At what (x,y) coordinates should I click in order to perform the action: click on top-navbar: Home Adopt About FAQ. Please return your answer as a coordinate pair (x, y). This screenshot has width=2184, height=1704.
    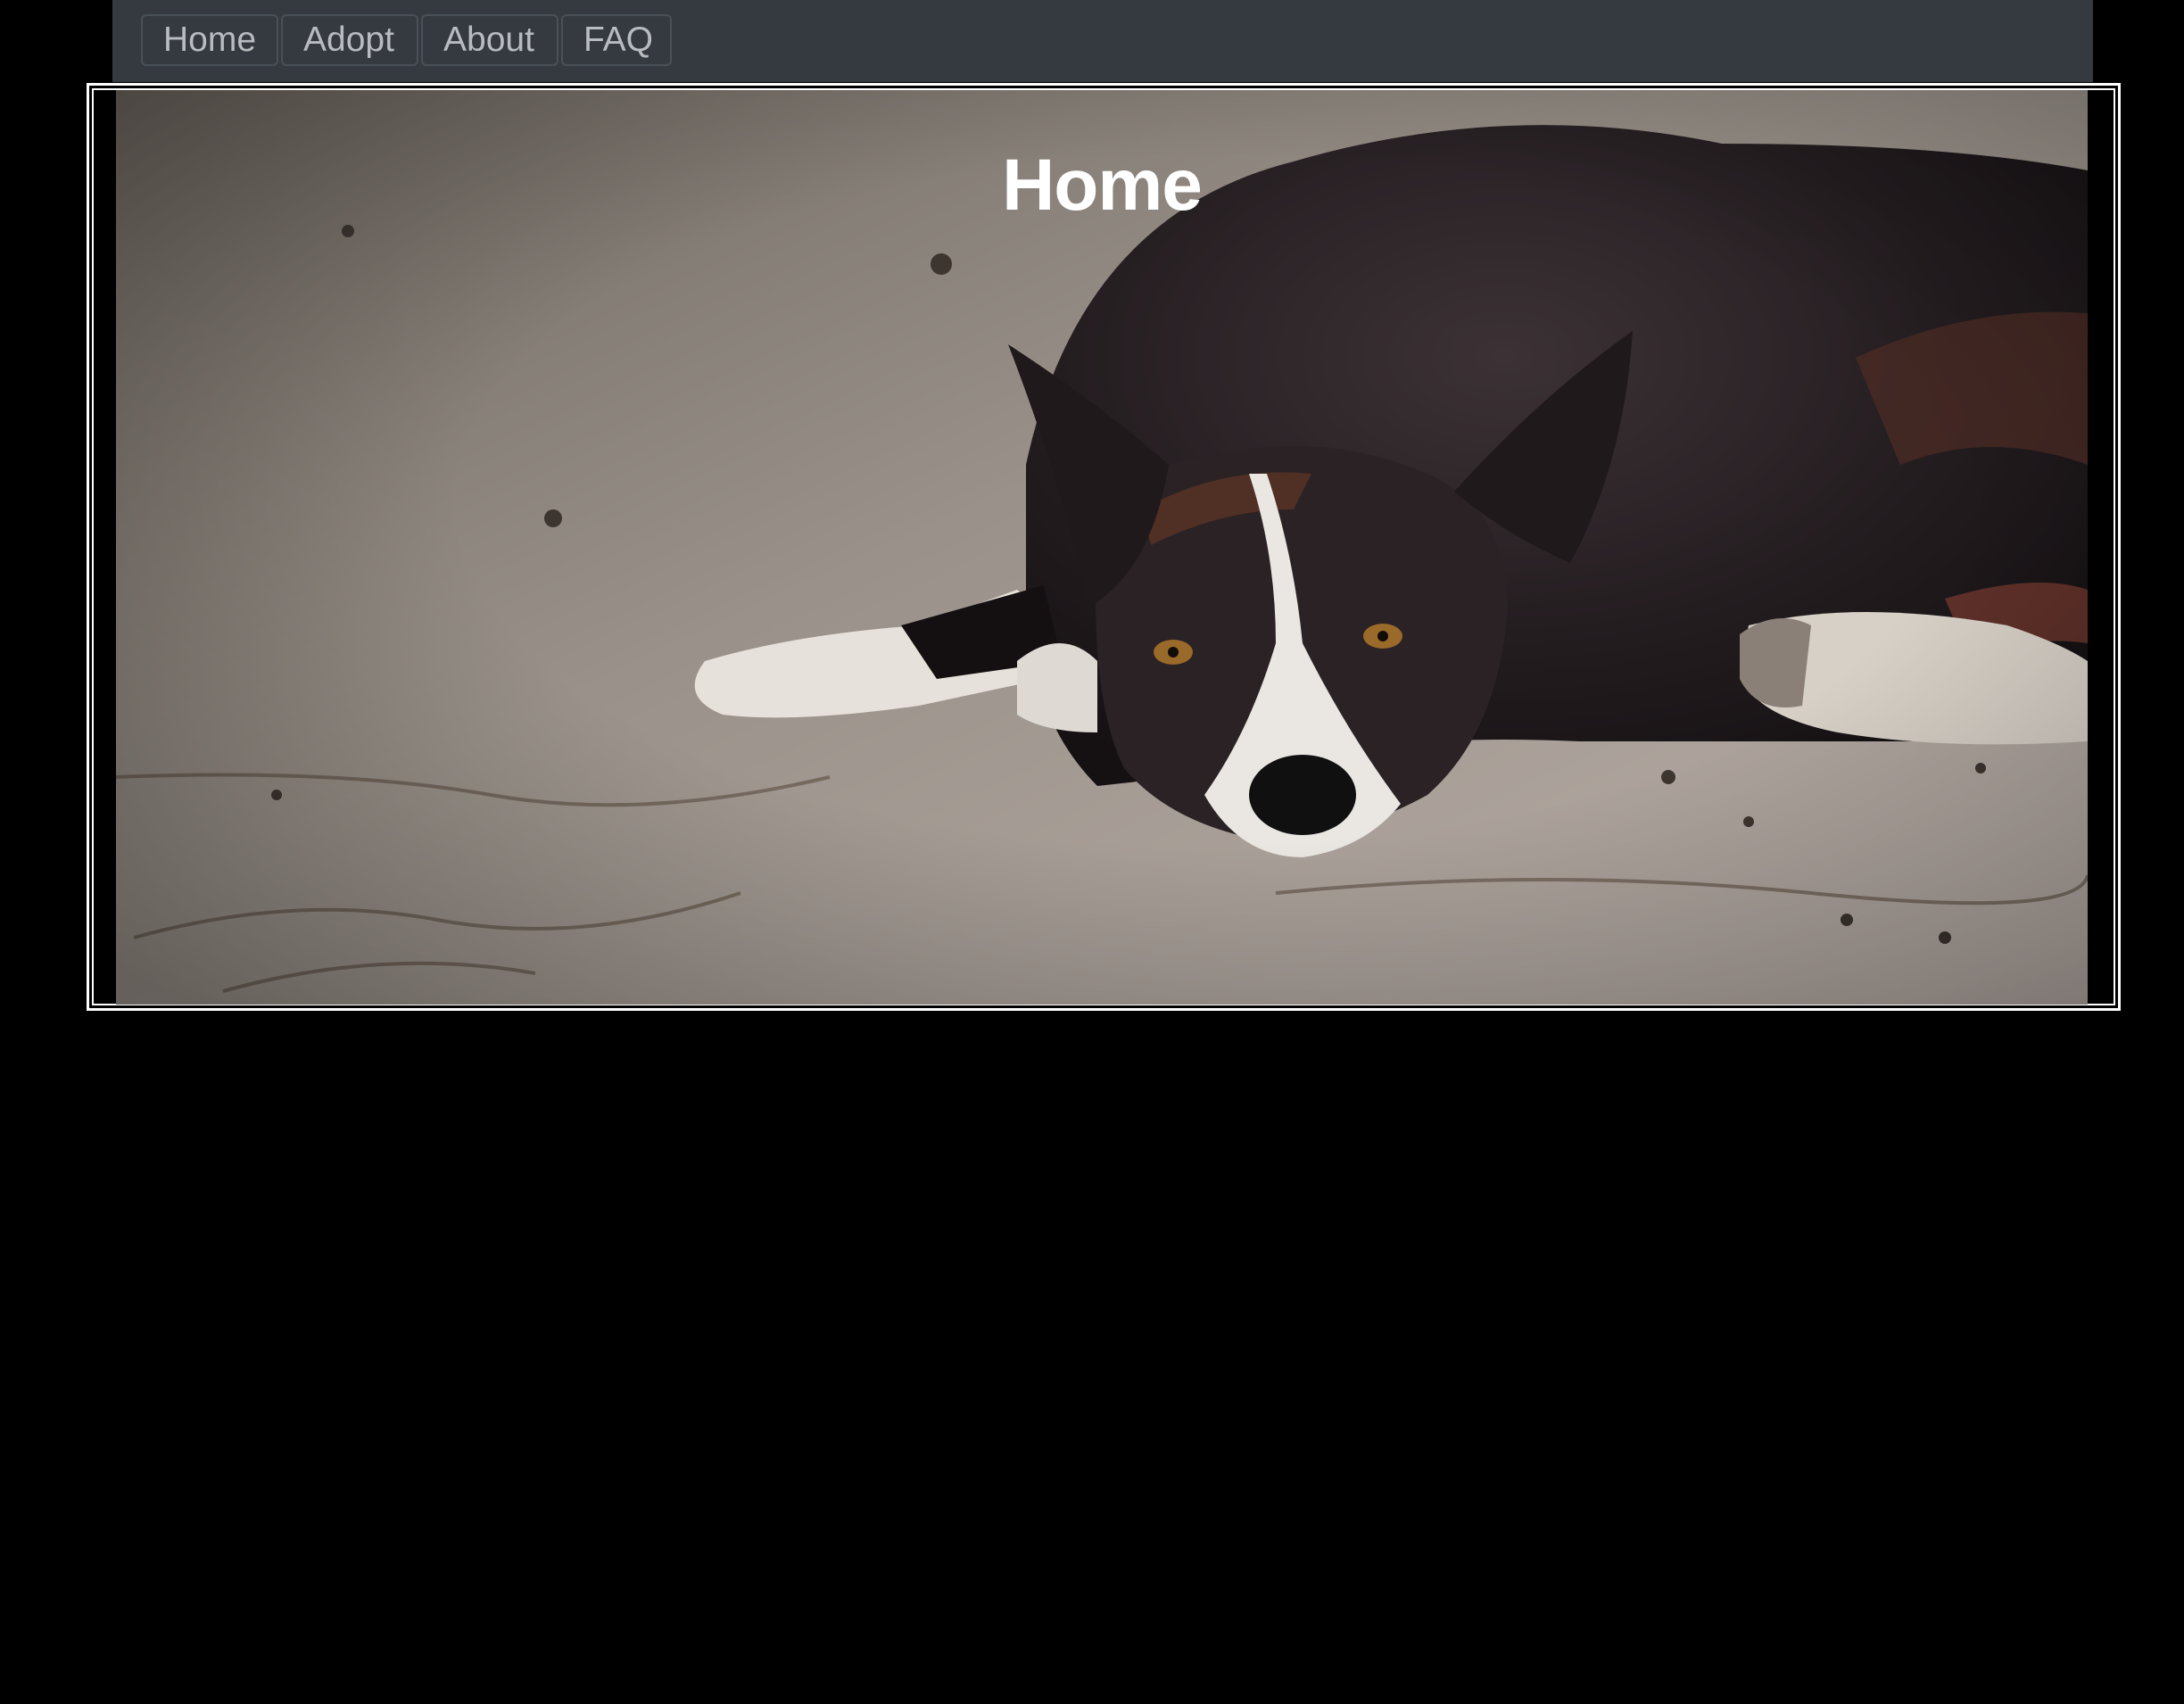
    Looking at the image, I should click on (1102, 41).